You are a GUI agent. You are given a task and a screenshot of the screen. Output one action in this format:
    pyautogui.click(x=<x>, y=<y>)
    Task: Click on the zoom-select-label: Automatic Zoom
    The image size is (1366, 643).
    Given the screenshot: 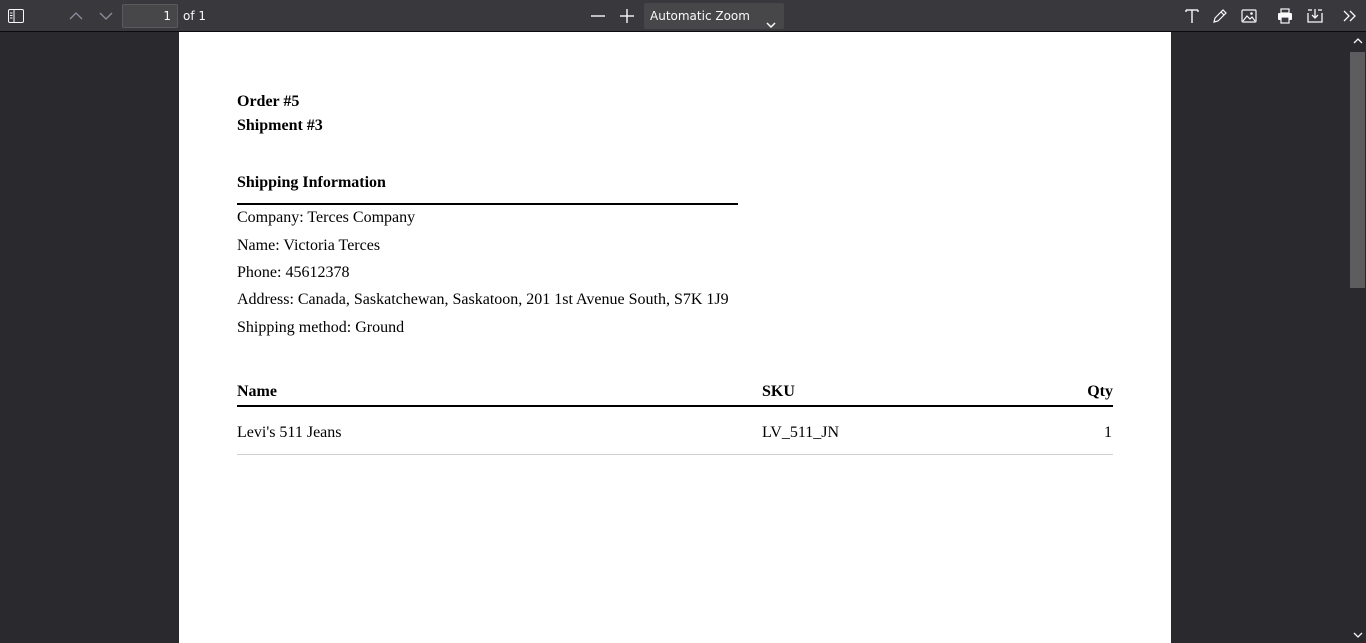 What is the action you would take?
    pyautogui.click(x=700, y=16)
    